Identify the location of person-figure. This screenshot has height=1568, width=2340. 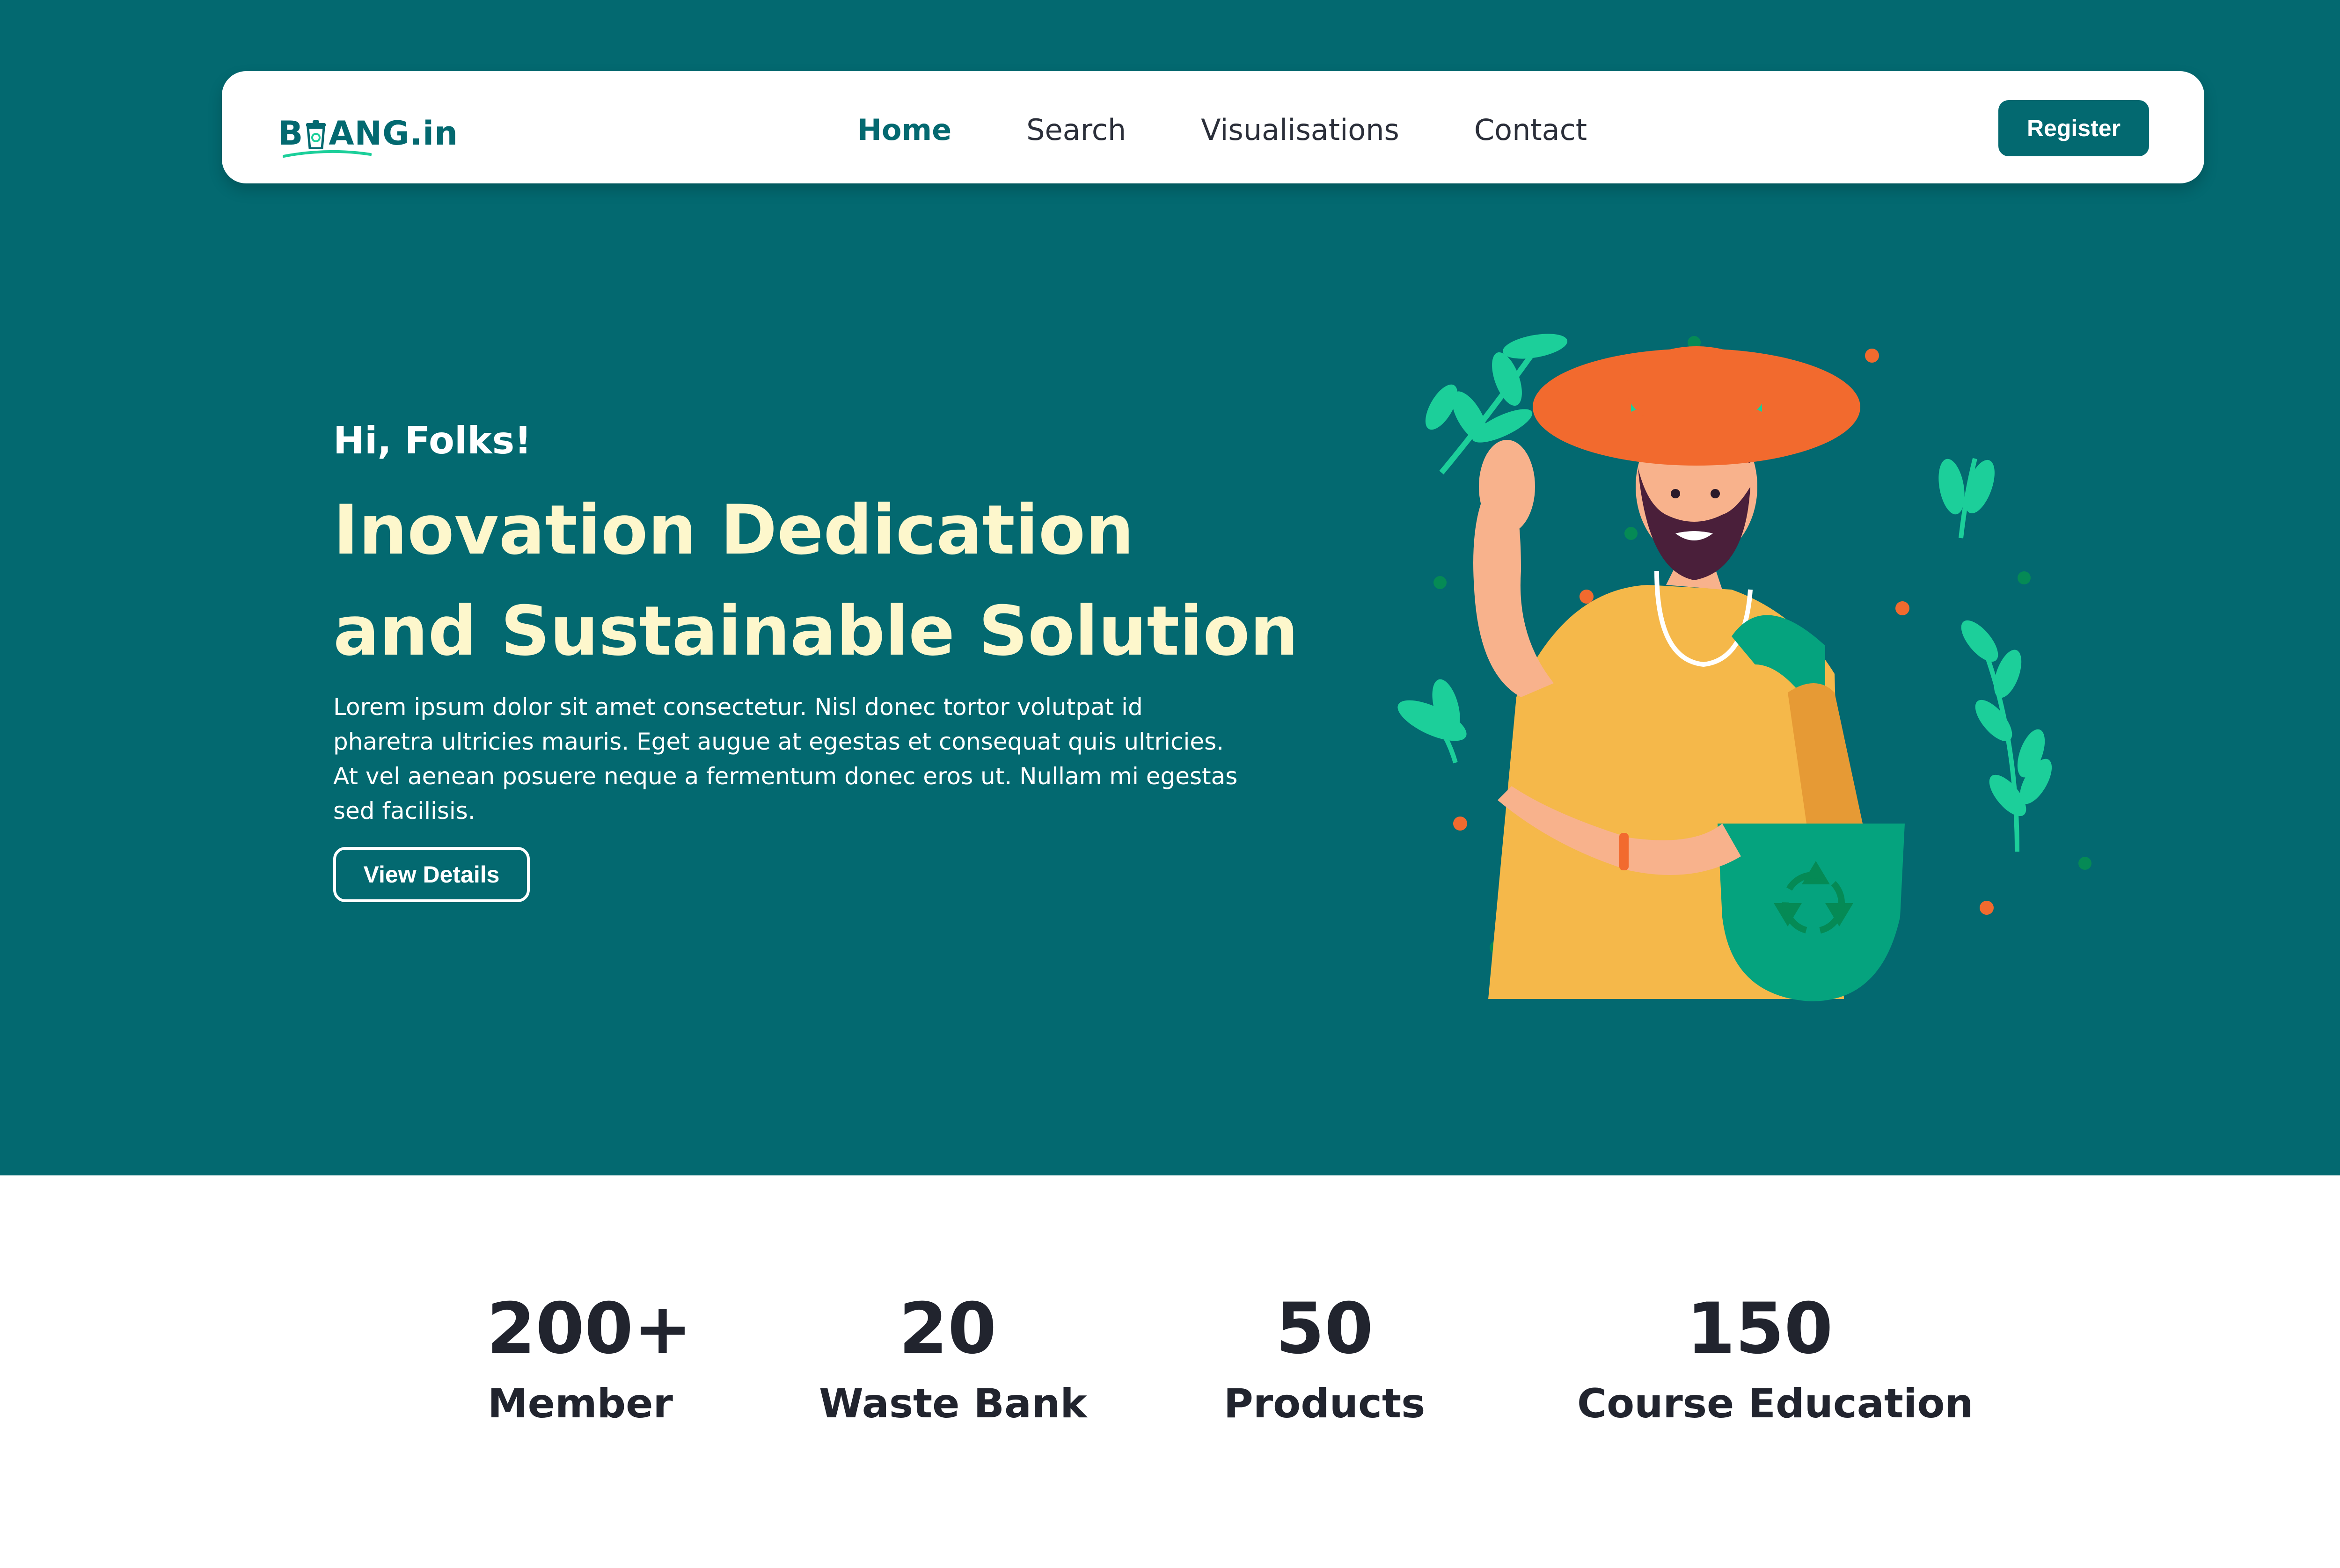
(1689, 673).